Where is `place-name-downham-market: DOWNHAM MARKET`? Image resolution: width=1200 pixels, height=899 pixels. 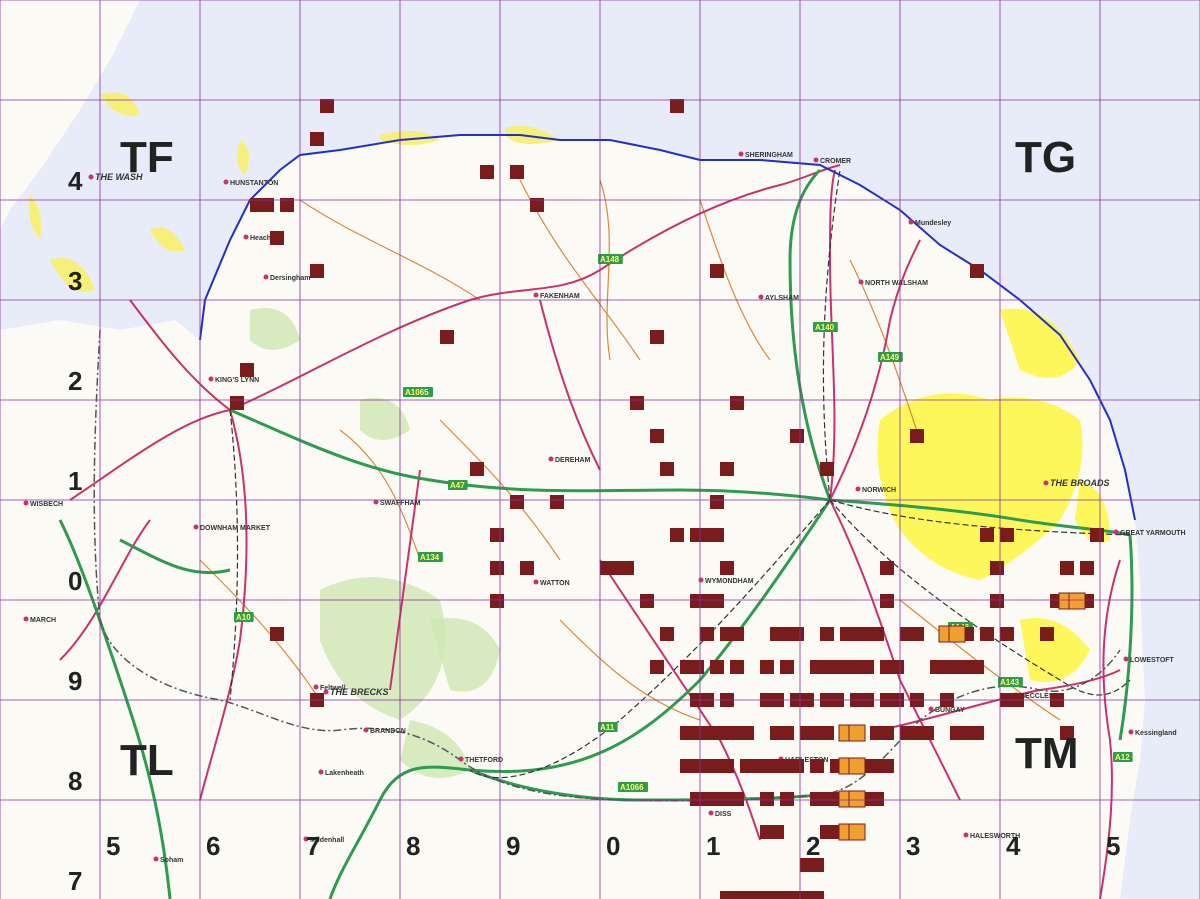 place-name-downham-market: DOWNHAM MARKET is located at coordinates (235, 528).